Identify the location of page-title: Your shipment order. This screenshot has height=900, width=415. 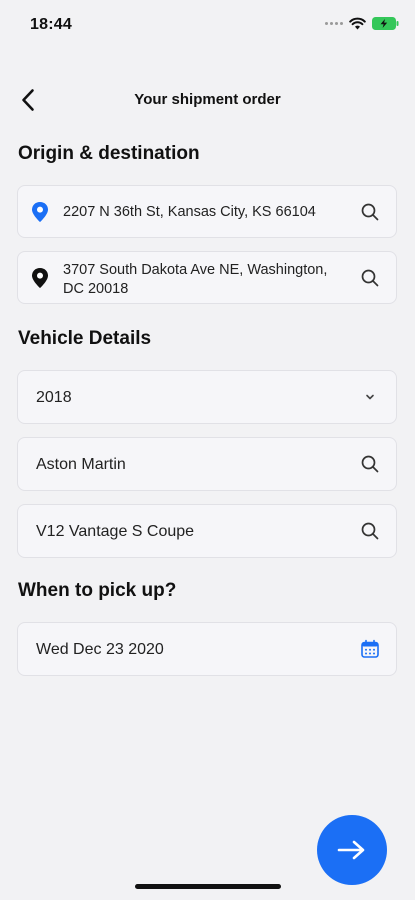
(207, 99).